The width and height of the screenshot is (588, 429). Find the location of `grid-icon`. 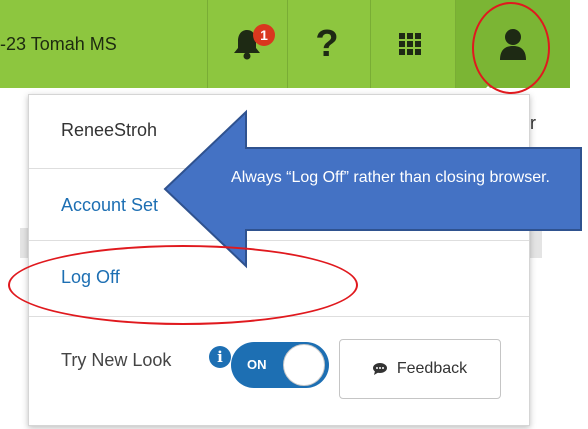

grid-icon is located at coordinates (410, 44).